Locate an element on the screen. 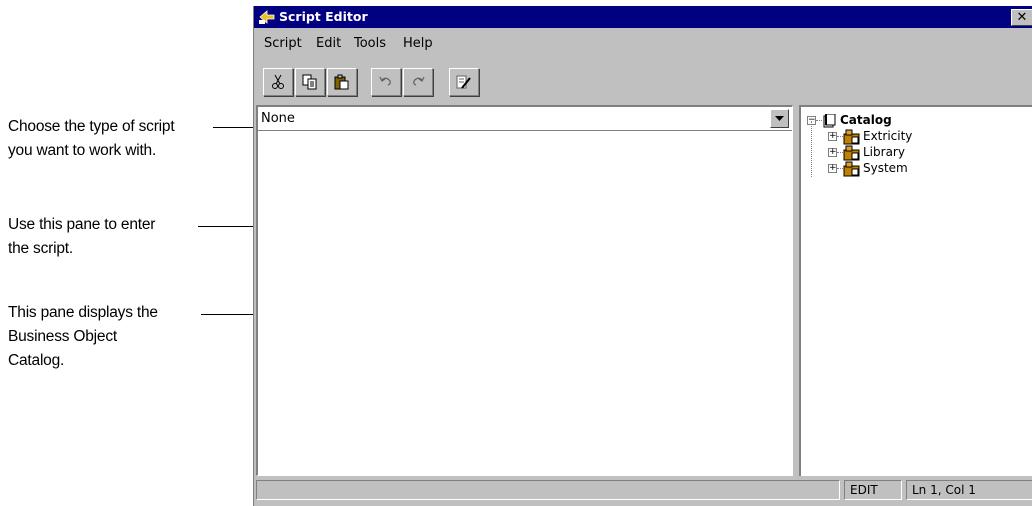 The image size is (1032, 506). tree-label: Extricity is located at coordinates (888, 136).